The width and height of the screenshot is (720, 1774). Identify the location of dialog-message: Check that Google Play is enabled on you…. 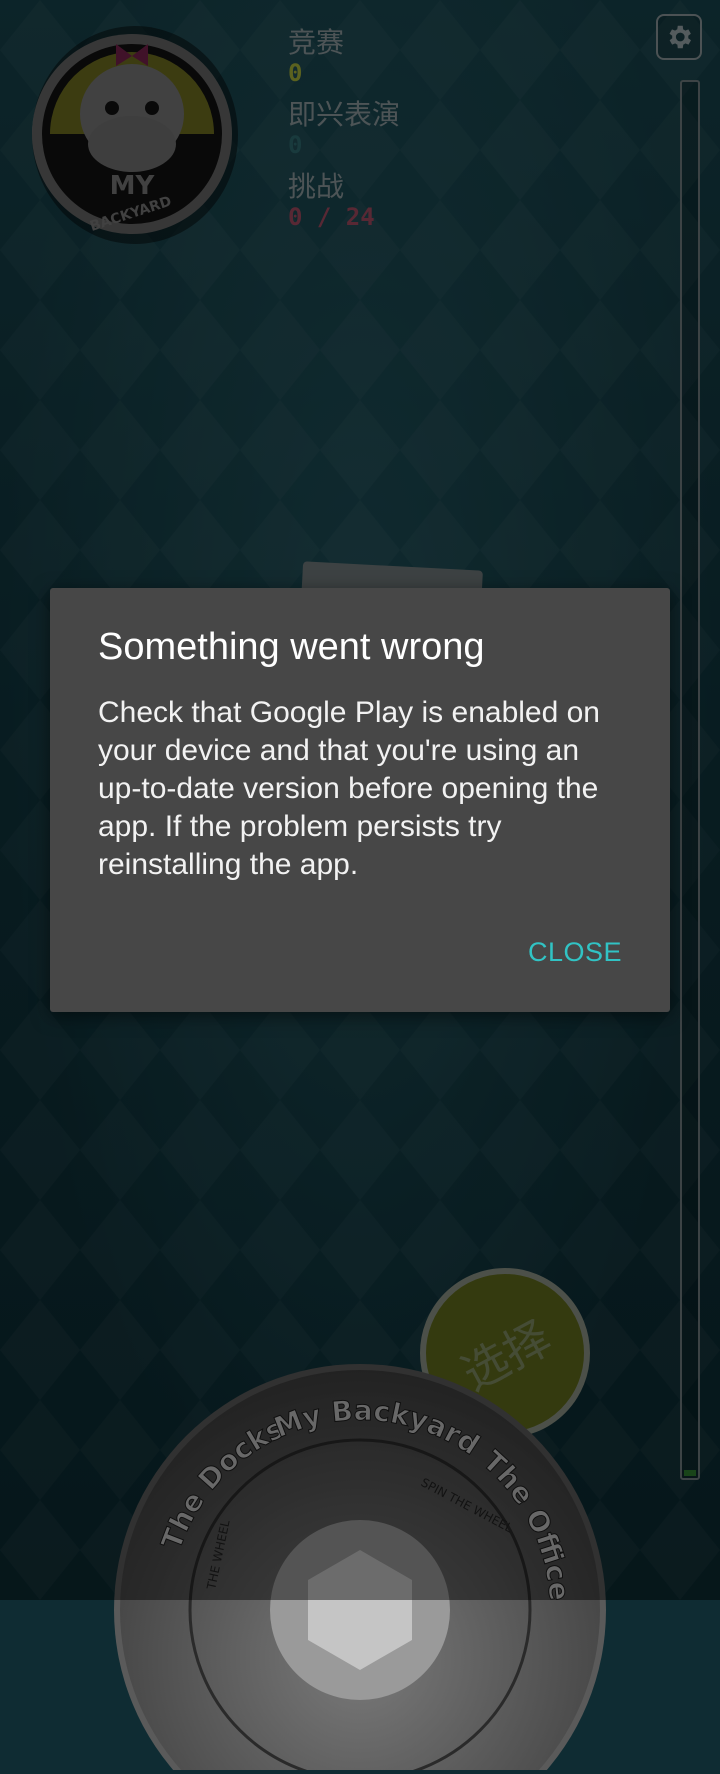
(349, 788).